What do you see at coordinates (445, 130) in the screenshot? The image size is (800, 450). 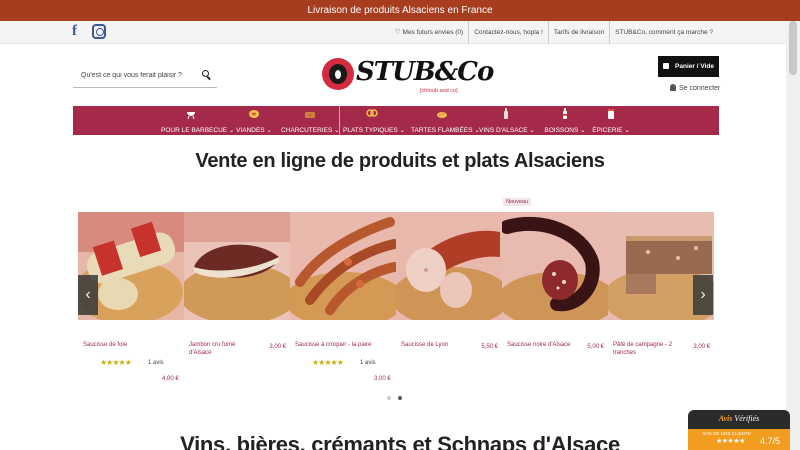 I see `nav-label: TARTES FLAMBÉES ⌄` at bounding box center [445, 130].